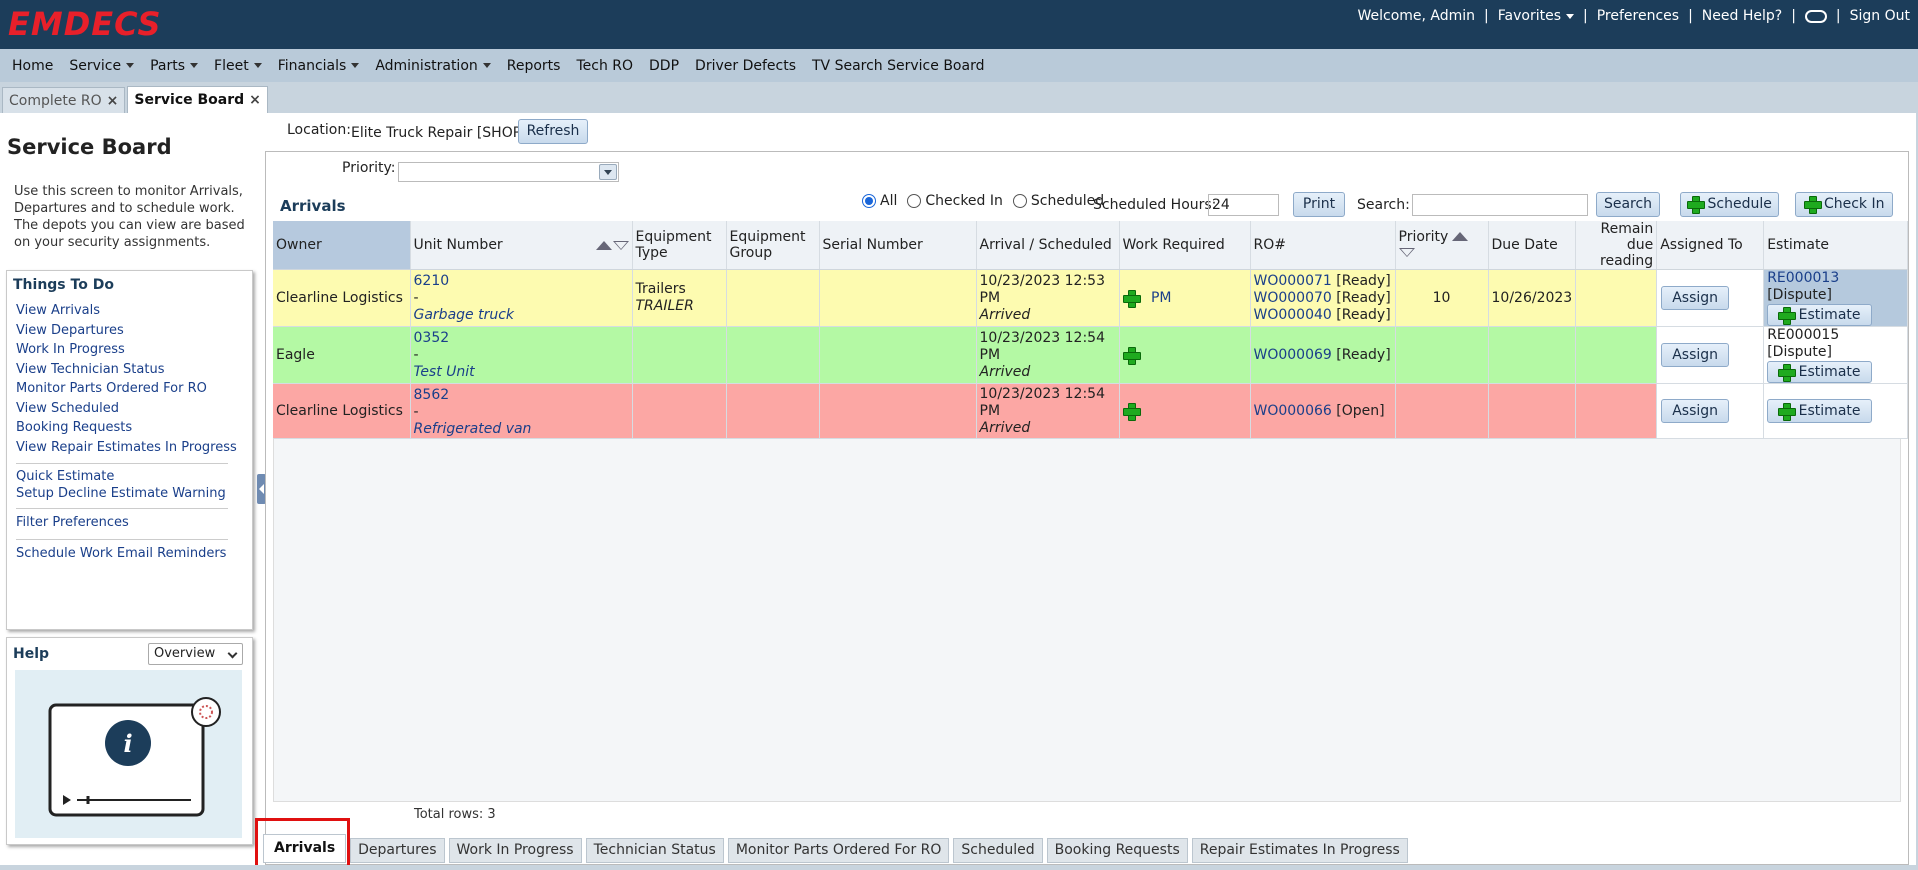 This screenshot has width=1918, height=870. What do you see at coordinates (612, 246) in the screenshot?
I see `sort-icon` at bounding box center [612, 246].